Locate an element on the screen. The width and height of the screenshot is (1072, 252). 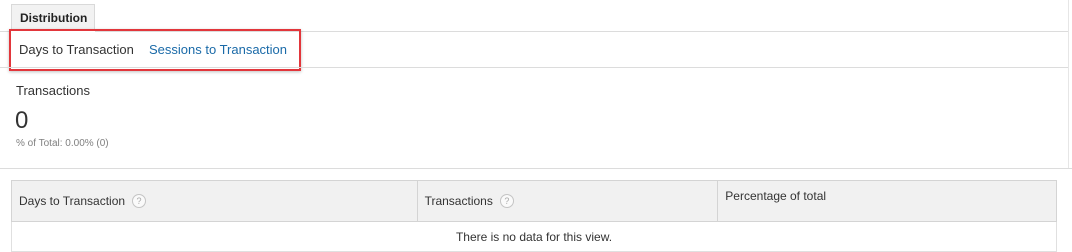
empty-message: There is no data for this view. is located at coordinates (534, 236).